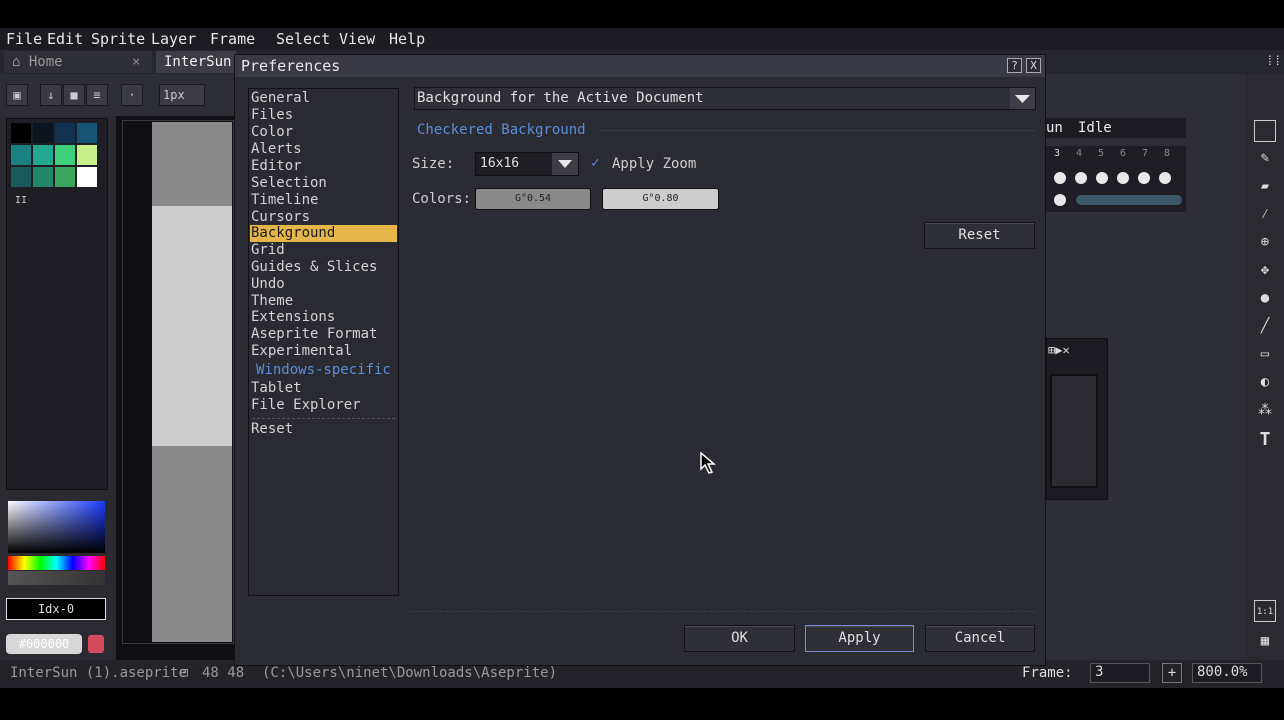 Image resolution: width=1284 pixels, height=720 pixels. Describe the element at coordinates (1129, 200) in the screenshot. I see `cel-span` at that location.